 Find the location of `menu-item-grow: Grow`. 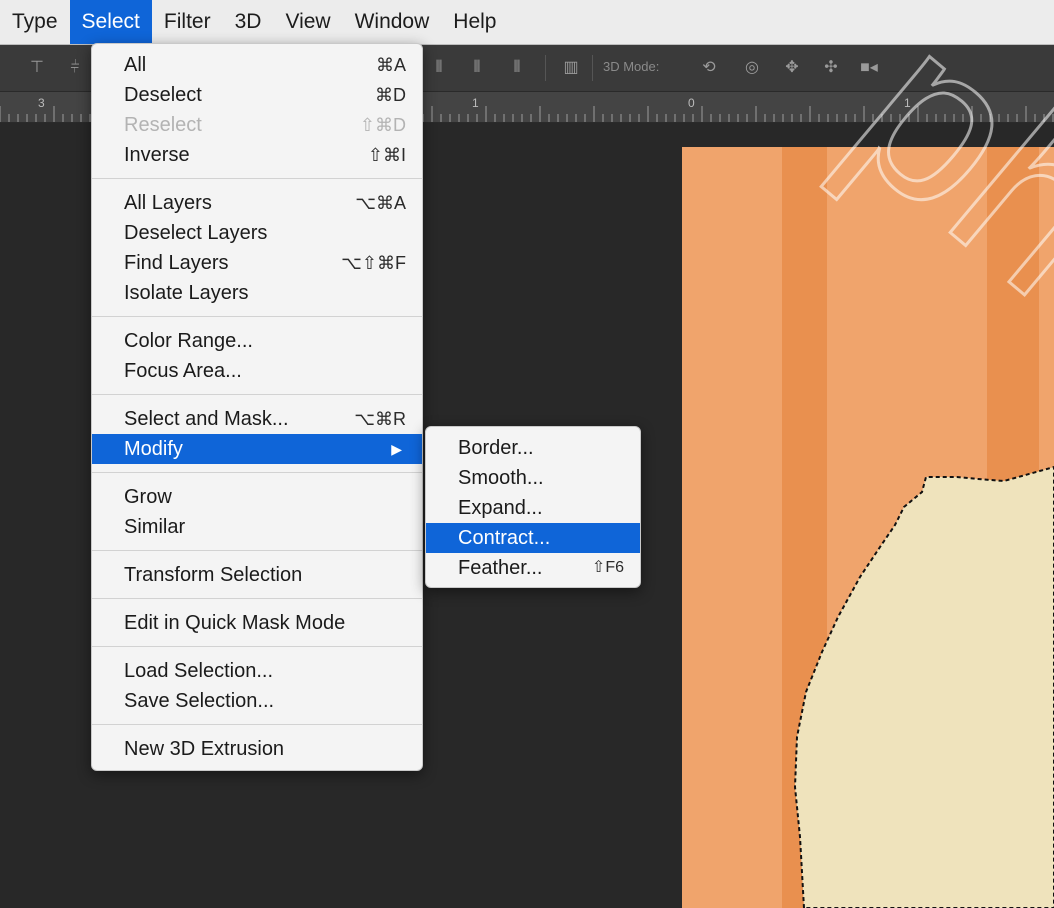

menu-item-grow: Grow is located at coordinates (257, 497).